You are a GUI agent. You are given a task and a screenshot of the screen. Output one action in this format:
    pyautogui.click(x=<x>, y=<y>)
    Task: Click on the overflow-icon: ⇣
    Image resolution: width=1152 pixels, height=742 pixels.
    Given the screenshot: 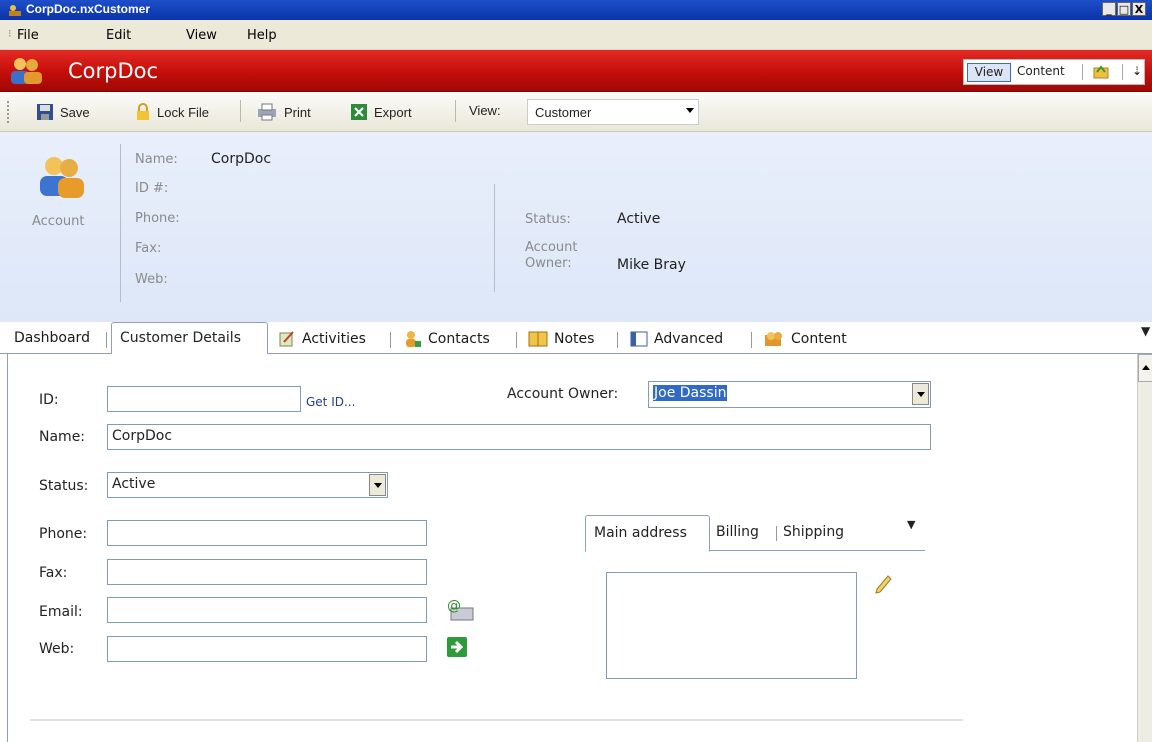 What is the action you would take?
    pyautogui.click(x=1137, y=71)
    